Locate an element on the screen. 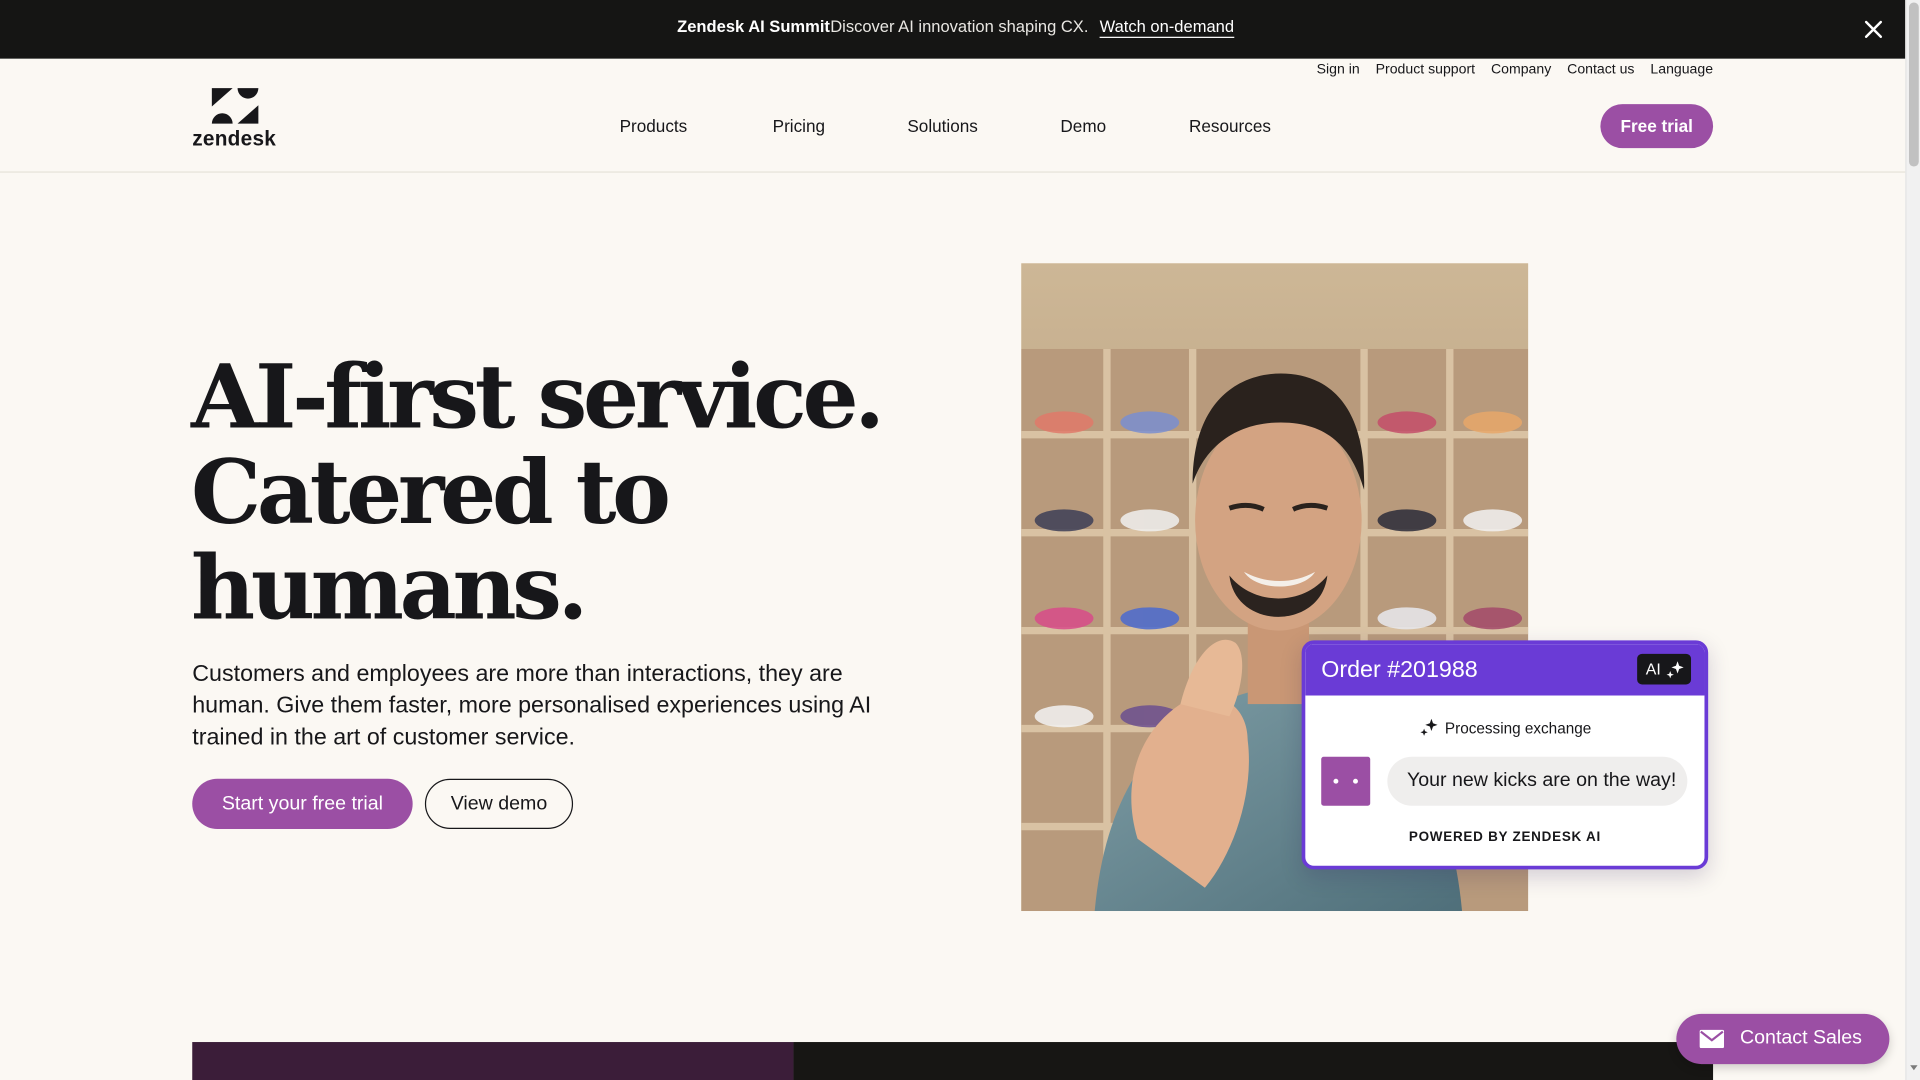  nav-products: Products is located at coordinates (654, 126).